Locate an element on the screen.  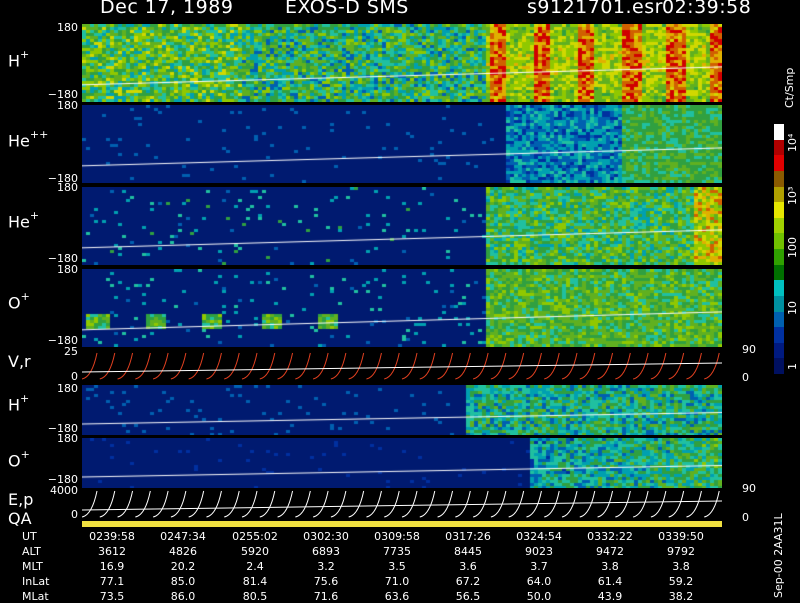
footer-value: 5920 is located at coordinates (255, 551).